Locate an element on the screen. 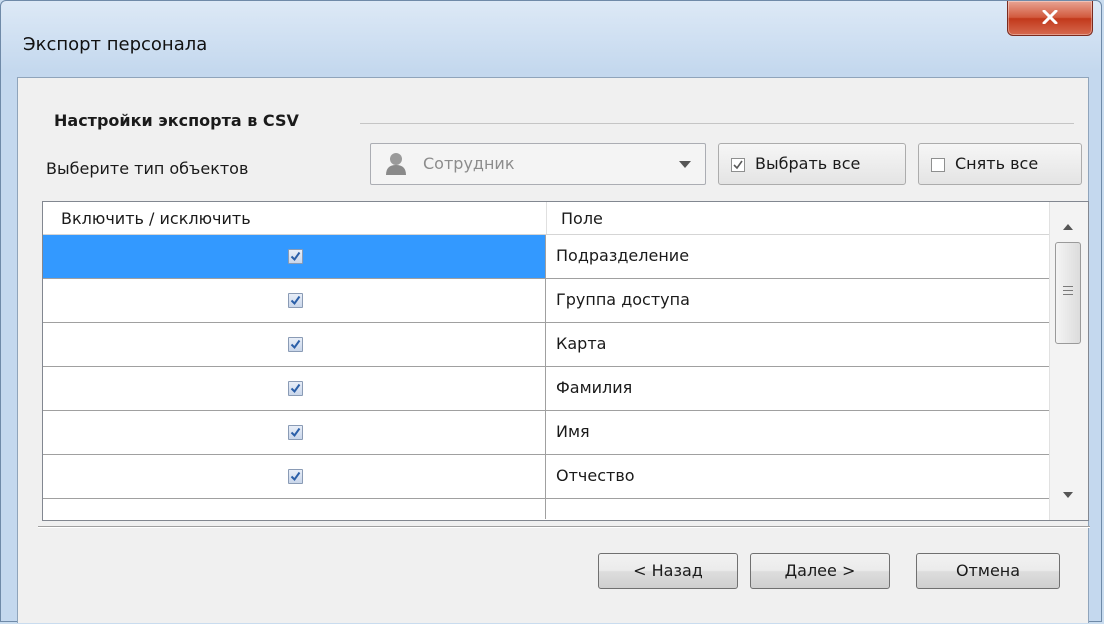 The height and width of the screenshot is (624, 1104). scroll-down-icon is located at coordinates (1068, 495).